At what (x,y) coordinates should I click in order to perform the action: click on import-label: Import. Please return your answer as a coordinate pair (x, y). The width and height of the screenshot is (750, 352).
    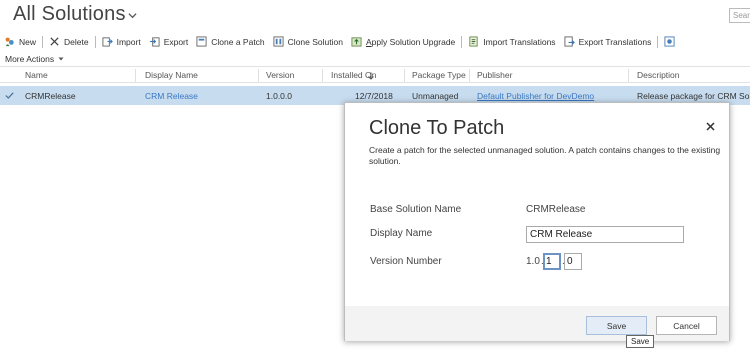
    Looking at the image, I should click on (128, 41).